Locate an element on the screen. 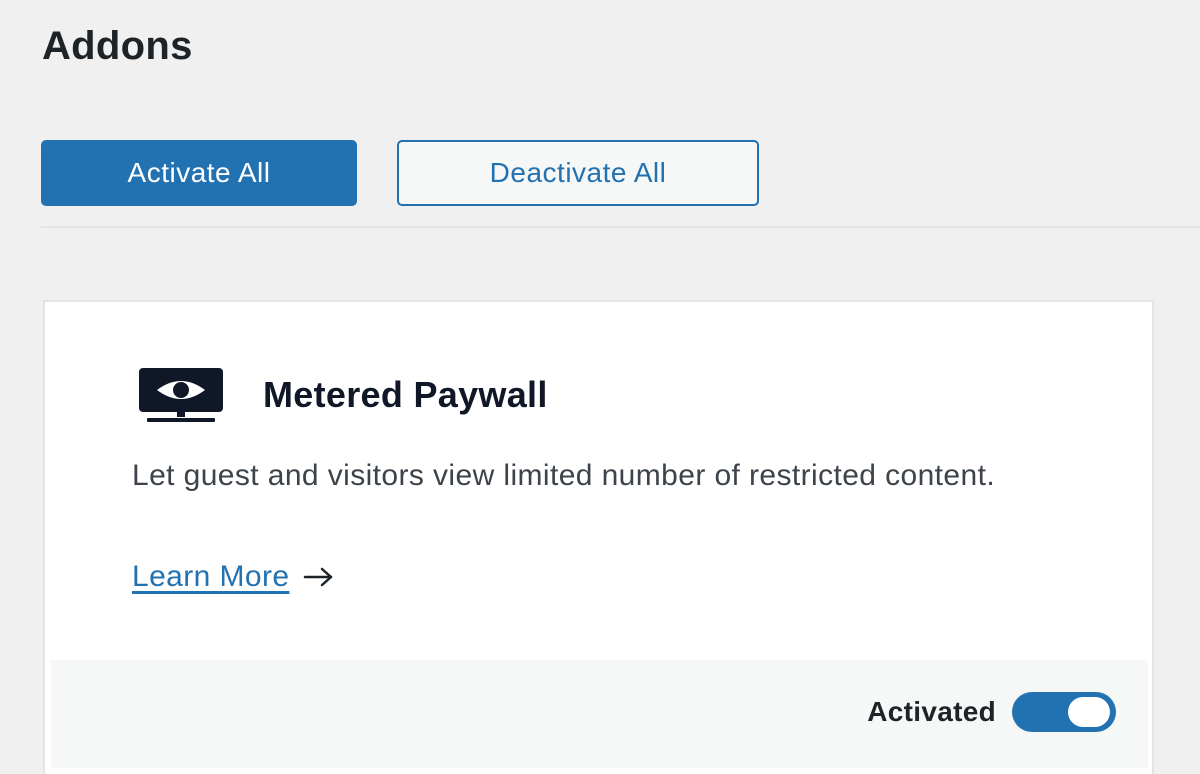 Image resolution: width=1200 pixels, height=774 pixels. addon-status: Activated is located at coordinates (991, 712).